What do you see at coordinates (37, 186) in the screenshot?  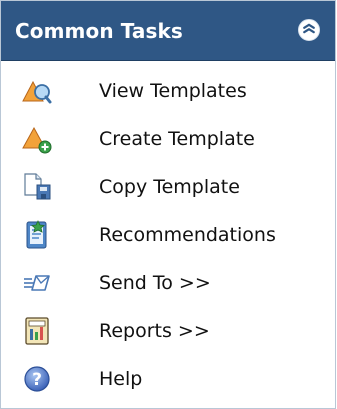 I see `copy-template-icon` at bounding box center [37, 186].